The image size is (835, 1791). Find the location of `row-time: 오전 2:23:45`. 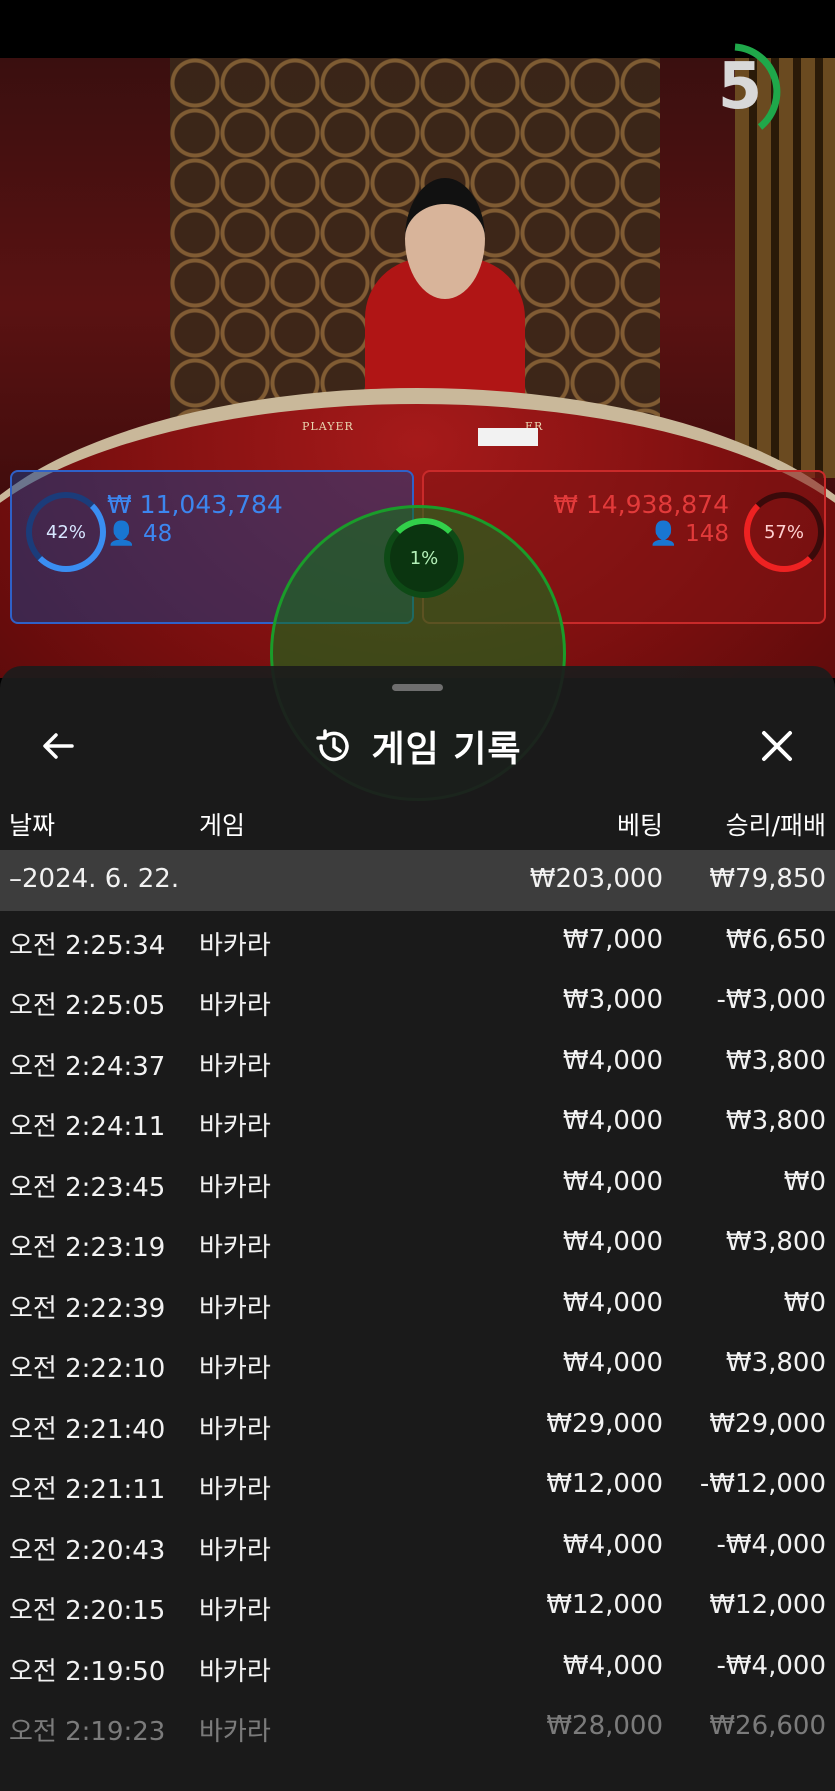

row-time: 오전 2:23:45 is located at coordinates (87, 1187).